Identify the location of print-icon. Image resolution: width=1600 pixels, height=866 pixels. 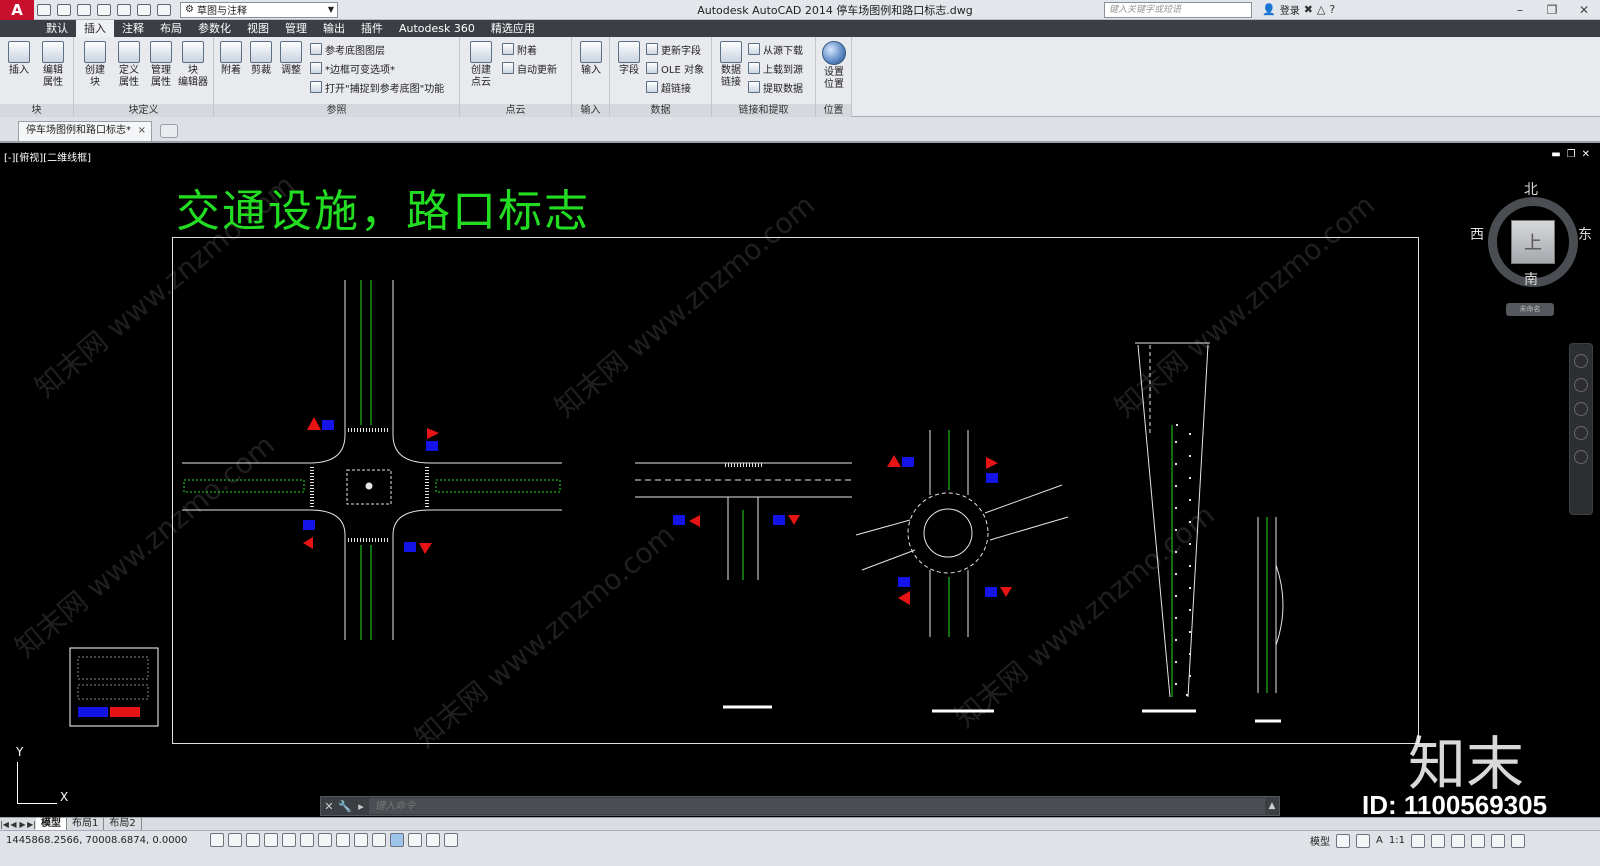
(124, 9).